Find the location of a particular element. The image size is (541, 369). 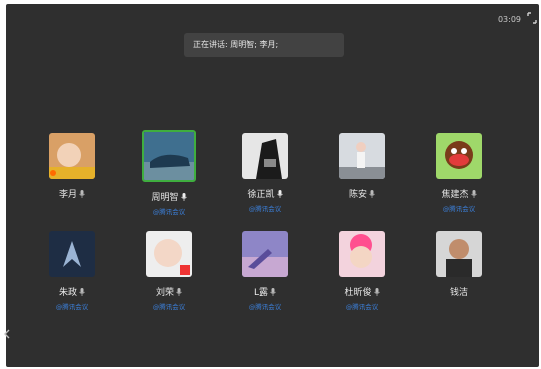

participant-name: L露 is located at coordinates (260, 293).